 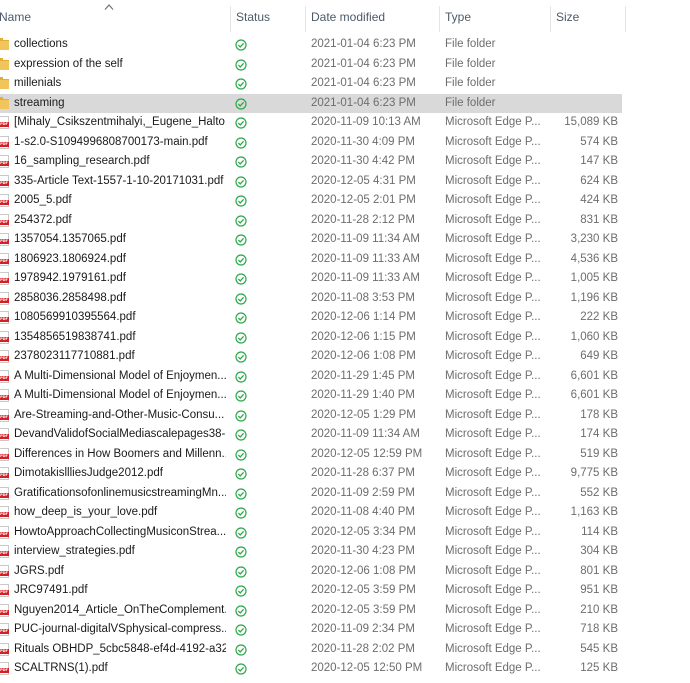 I want to click on file-type: File folder, so click(x=470, y=63).